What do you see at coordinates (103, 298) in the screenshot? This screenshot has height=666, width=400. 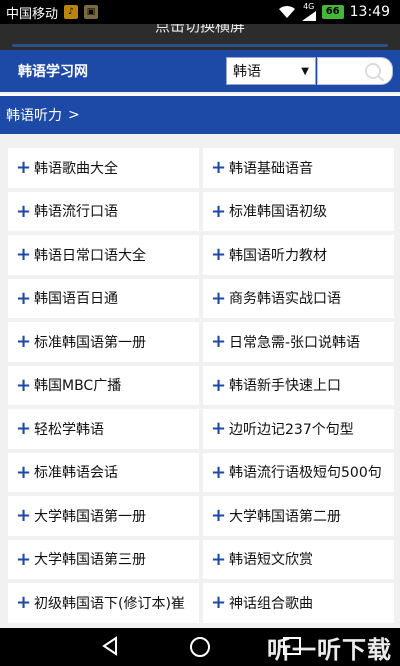 I see `list-item: + 韩国语百日通` at bounding box center [103, 298].